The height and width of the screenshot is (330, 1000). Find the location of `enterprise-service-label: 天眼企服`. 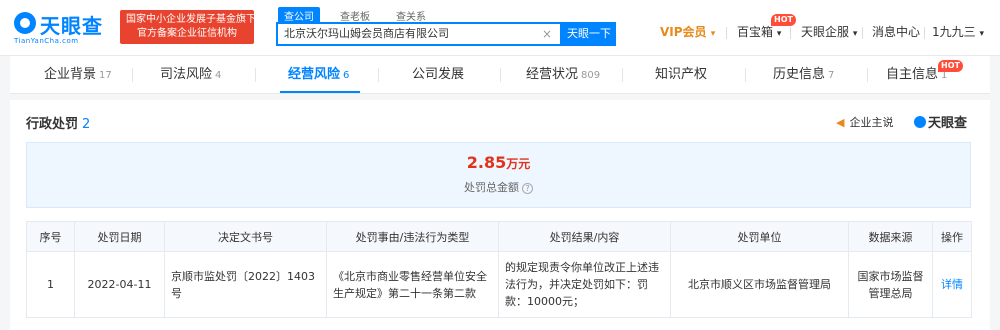

enterprise-service-label: 天眼企服 is located at coordinates (825, 32).